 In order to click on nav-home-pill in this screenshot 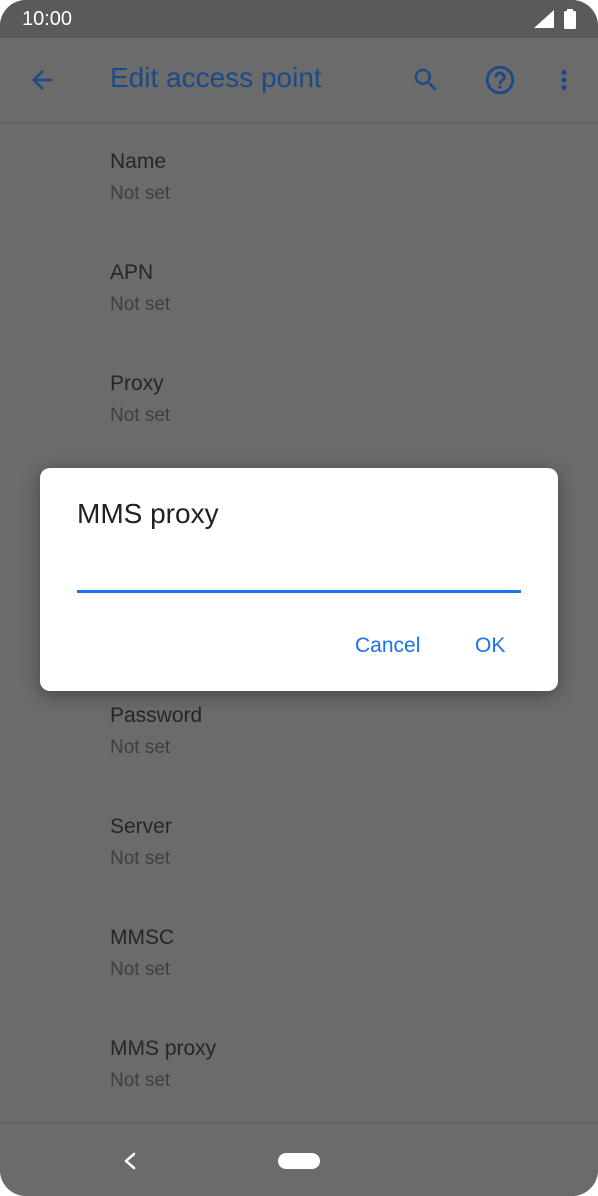, I will do `click(299, 1161)`.